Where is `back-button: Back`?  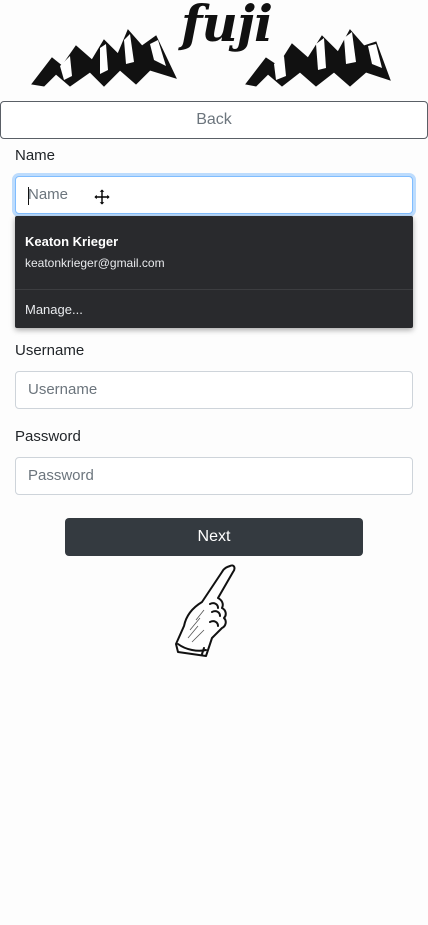 back-button: Back is located at coordinates (214, 120).